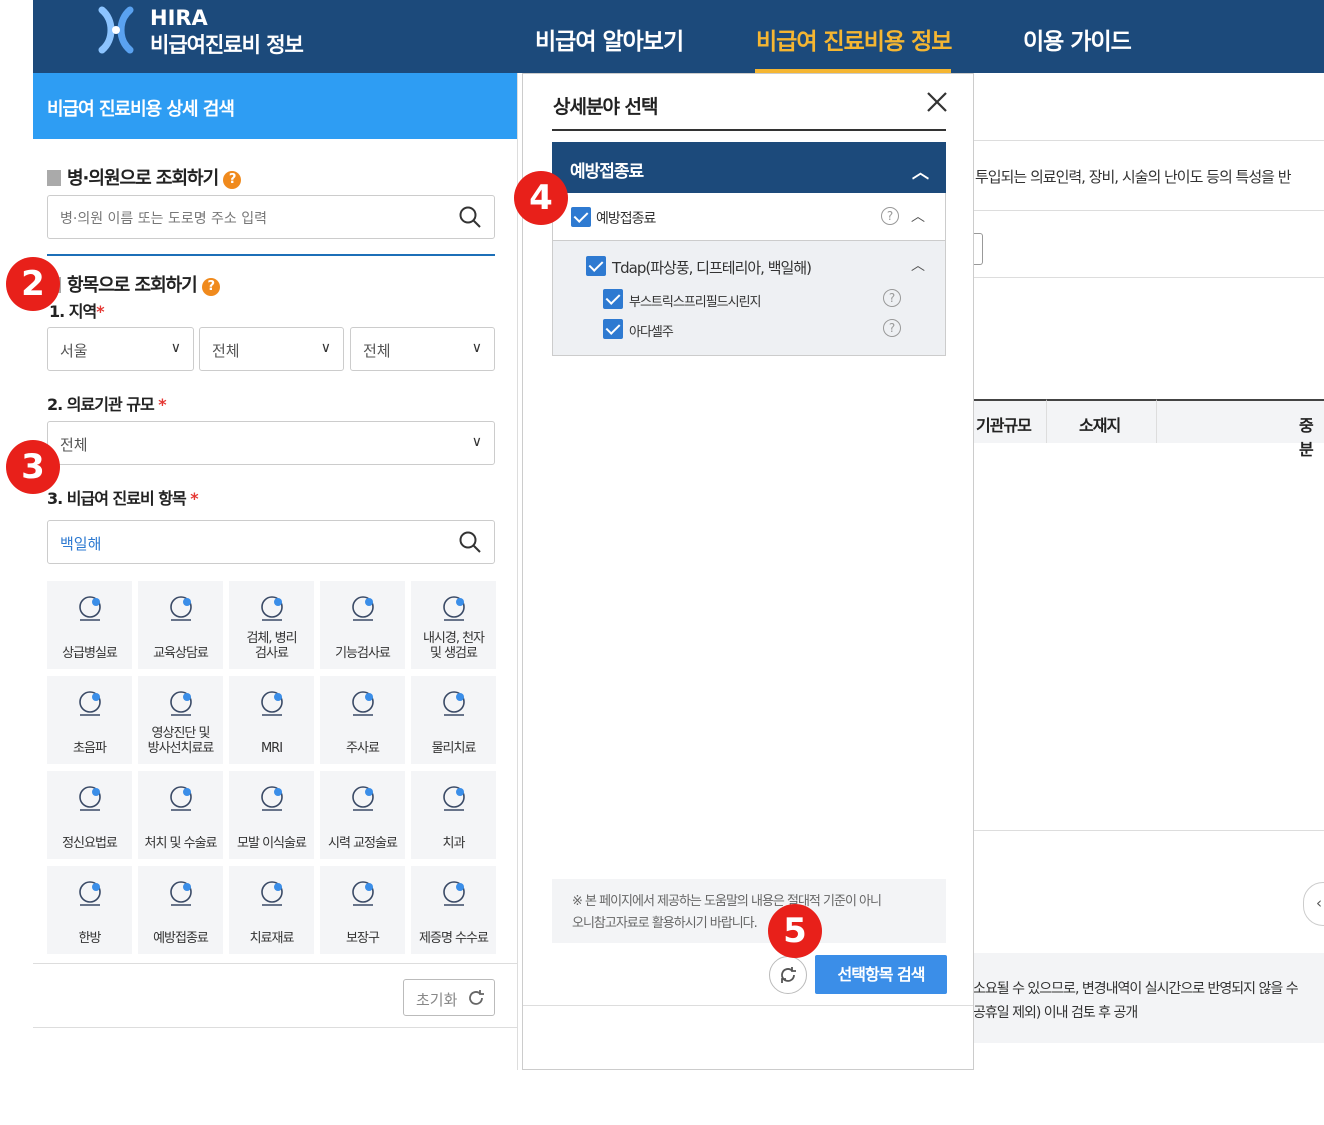 This screenshot has height=1125, width=1324. Describe the element at coordinates (120, 349) in the screenshot. I see `region-city-select: 서울 ∨` at that location.